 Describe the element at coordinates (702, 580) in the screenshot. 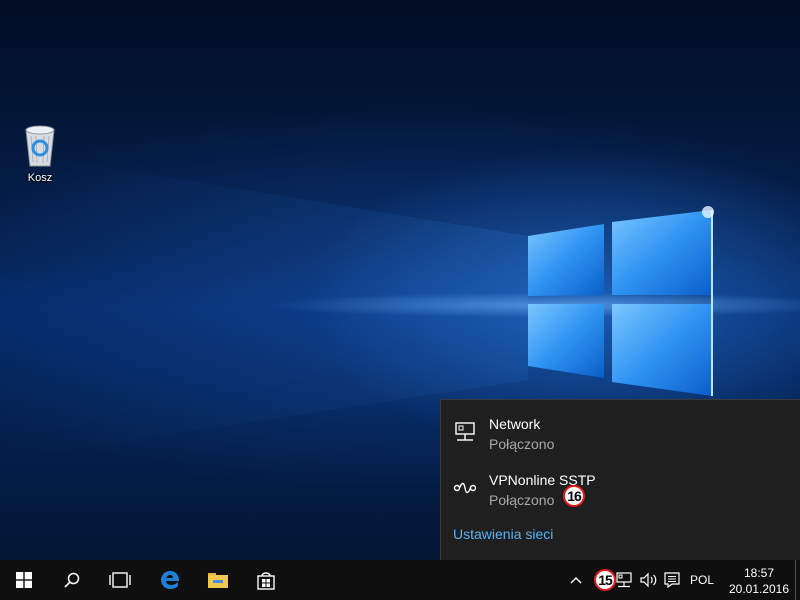

I see `input-language-indicator: POL` at that location.